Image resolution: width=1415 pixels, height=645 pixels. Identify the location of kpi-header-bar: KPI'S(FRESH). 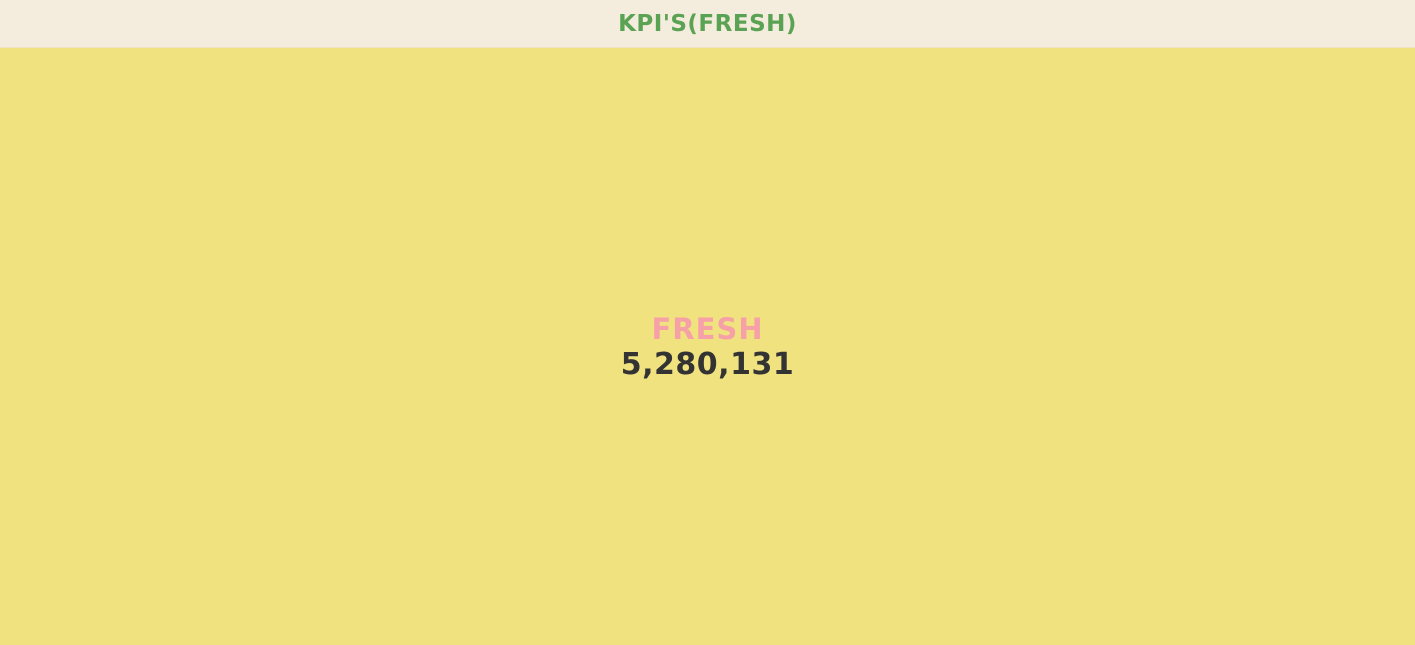
(707, 24).